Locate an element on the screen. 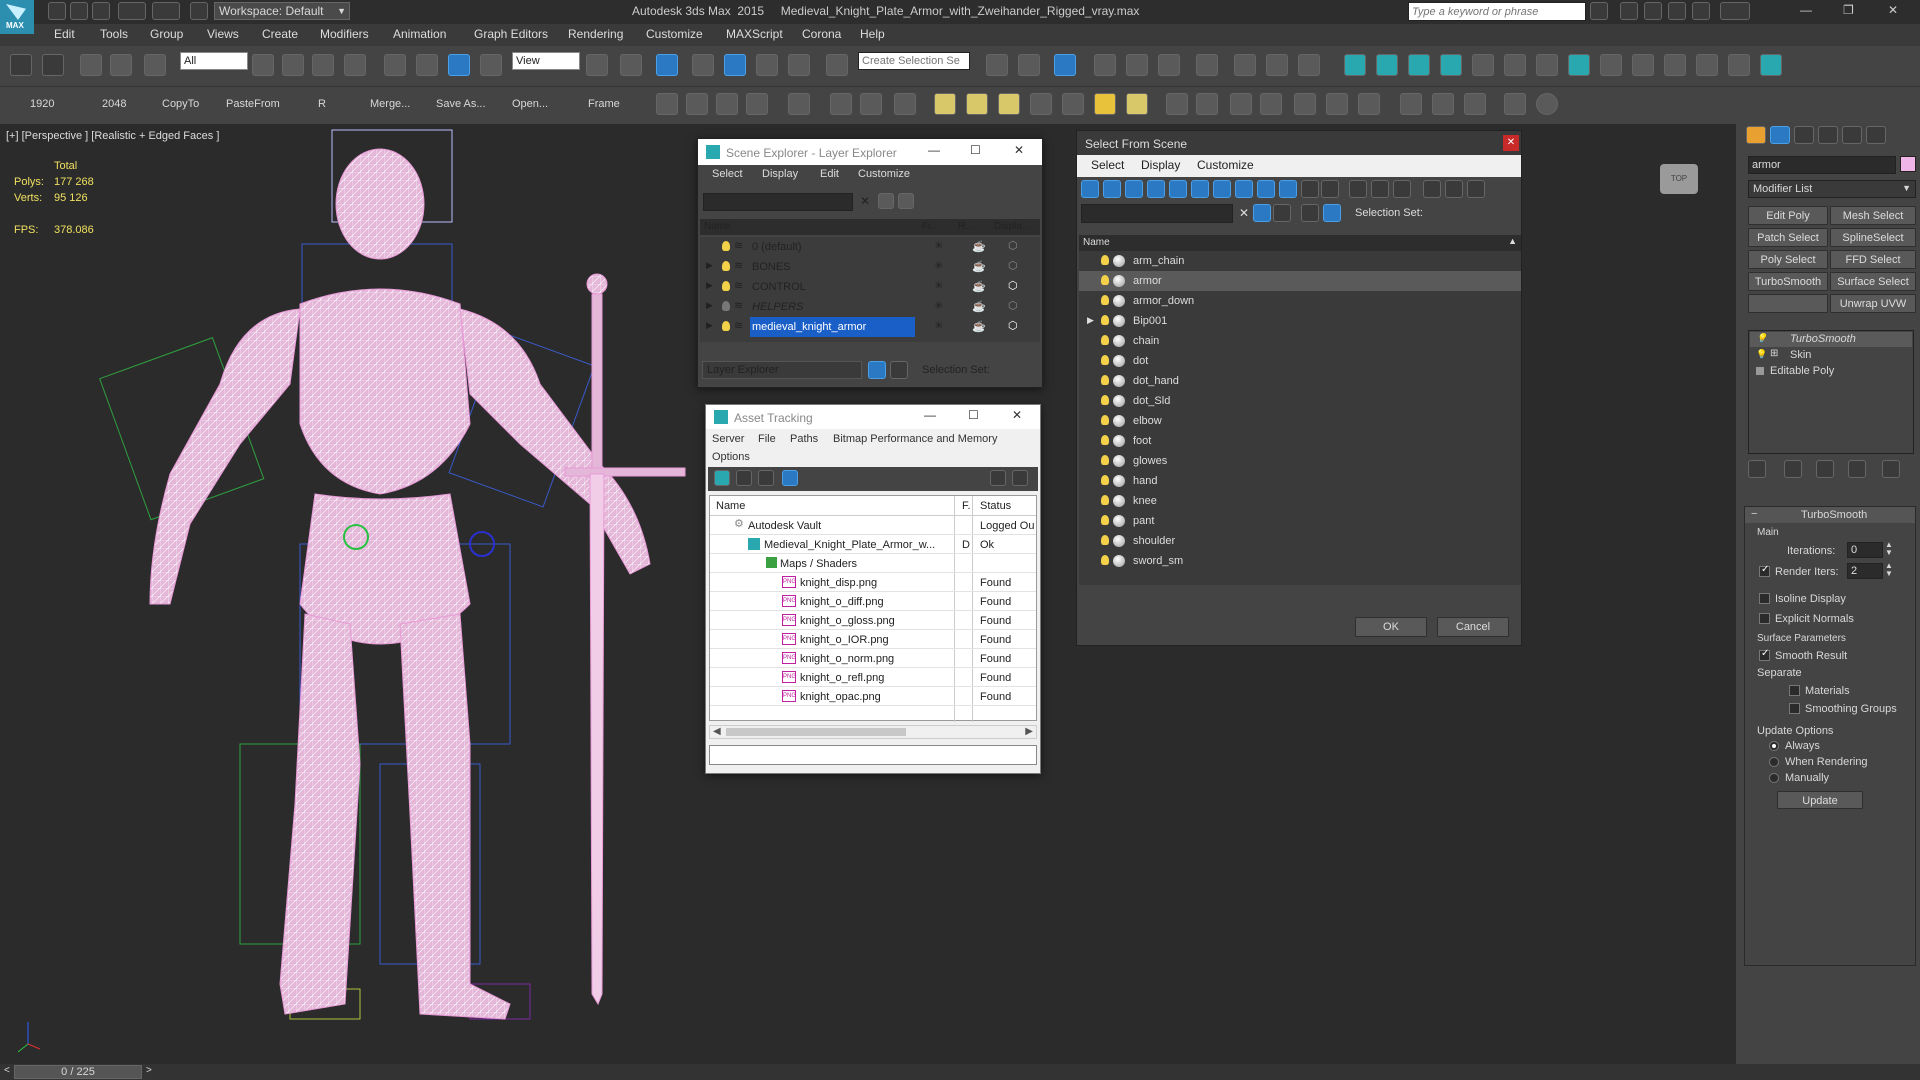 The image size is (1920, 1080). display-none-icon is located at coordinates (1380, 189).